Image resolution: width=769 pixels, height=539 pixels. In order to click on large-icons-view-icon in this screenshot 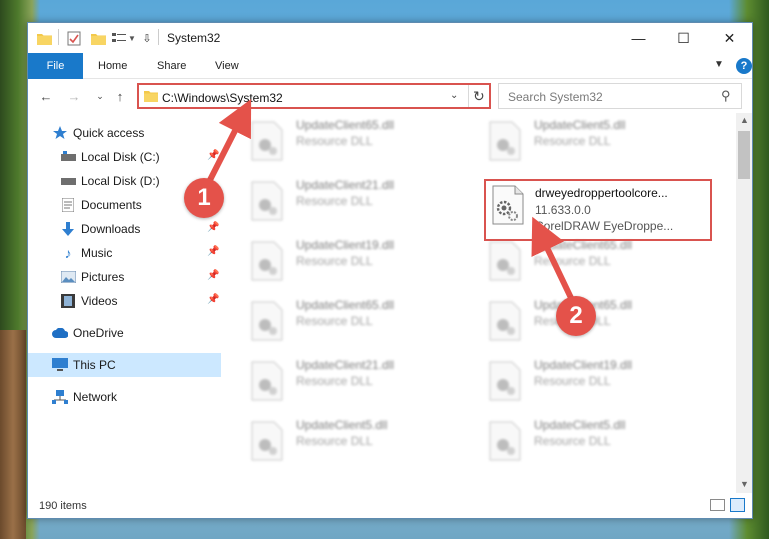, I will do `click(737, 505)`.